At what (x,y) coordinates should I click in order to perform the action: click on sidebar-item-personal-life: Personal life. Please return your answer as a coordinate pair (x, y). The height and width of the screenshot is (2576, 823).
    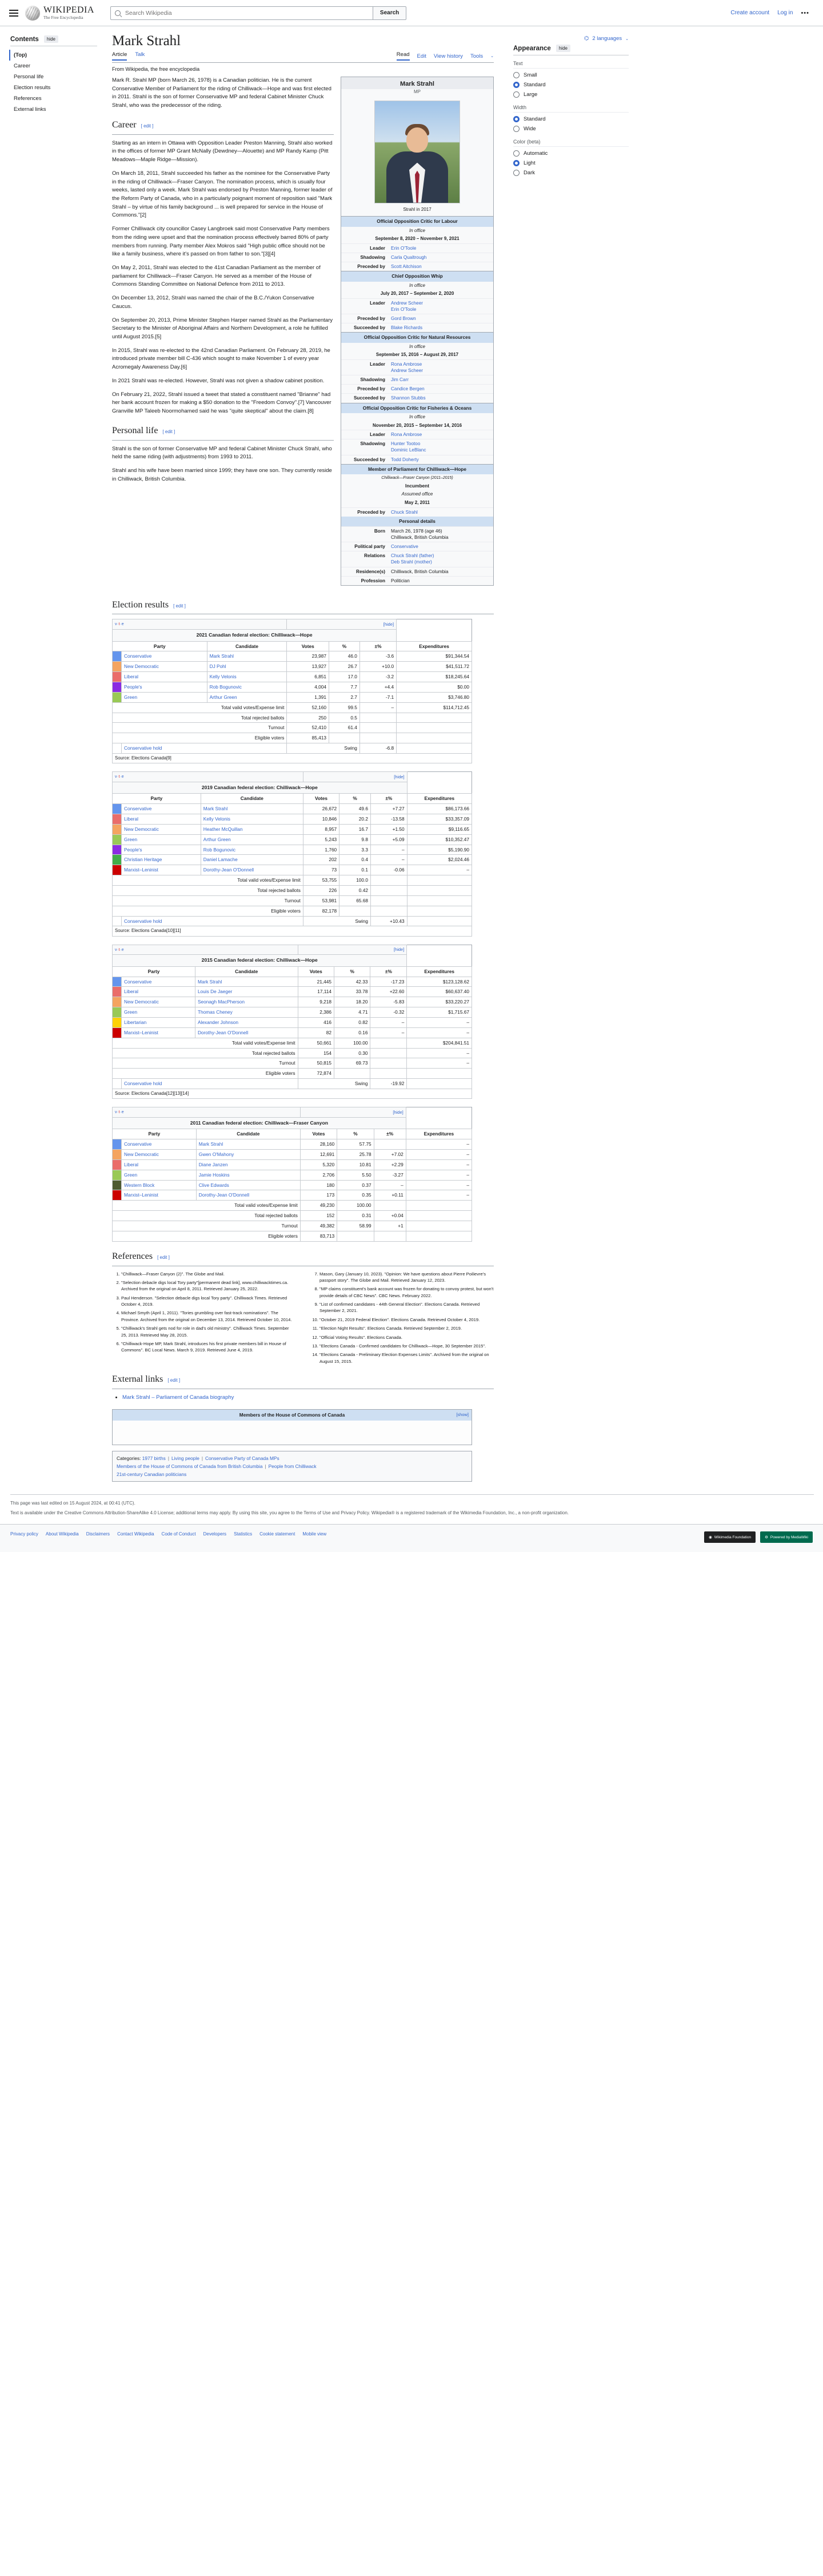
    Looking at the image, I should click on (53, 76).